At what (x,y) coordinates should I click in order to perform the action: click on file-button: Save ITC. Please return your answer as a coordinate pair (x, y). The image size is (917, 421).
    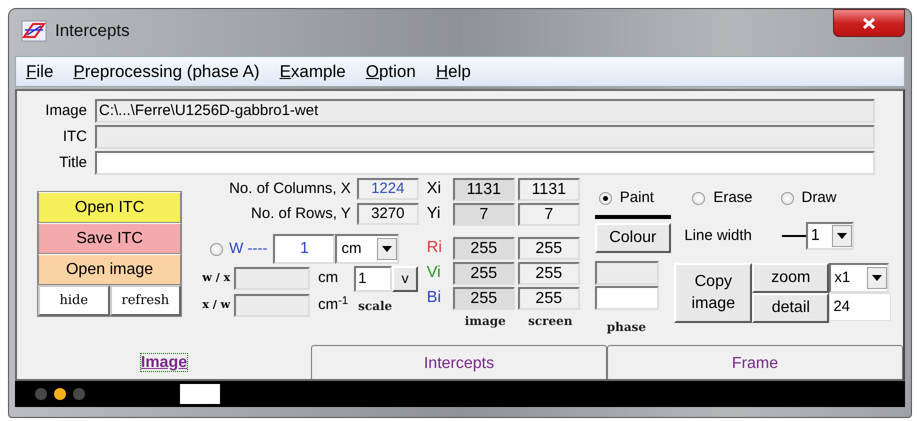
    Looking at the image, I should click on (110, 238).